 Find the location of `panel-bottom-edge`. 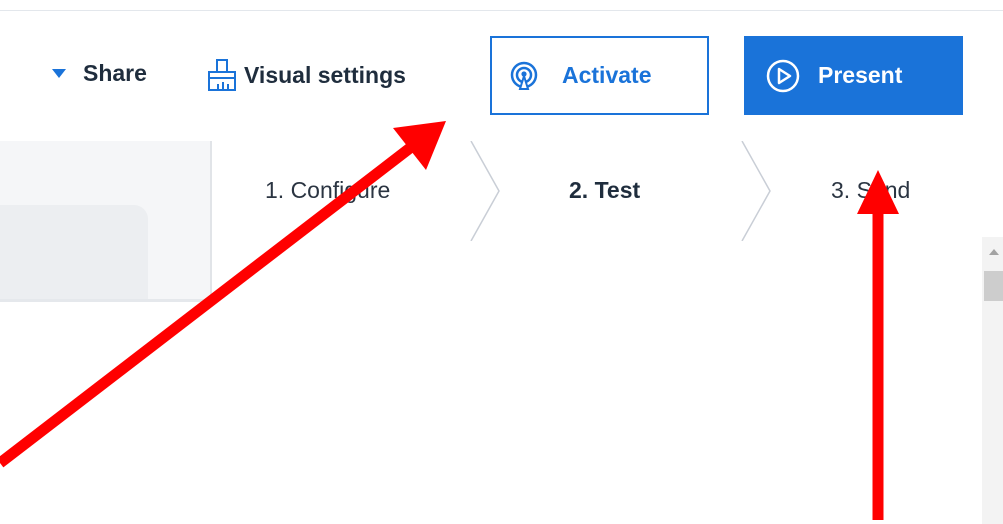

panel-bottom-edge is located at coordinates (106, 300).